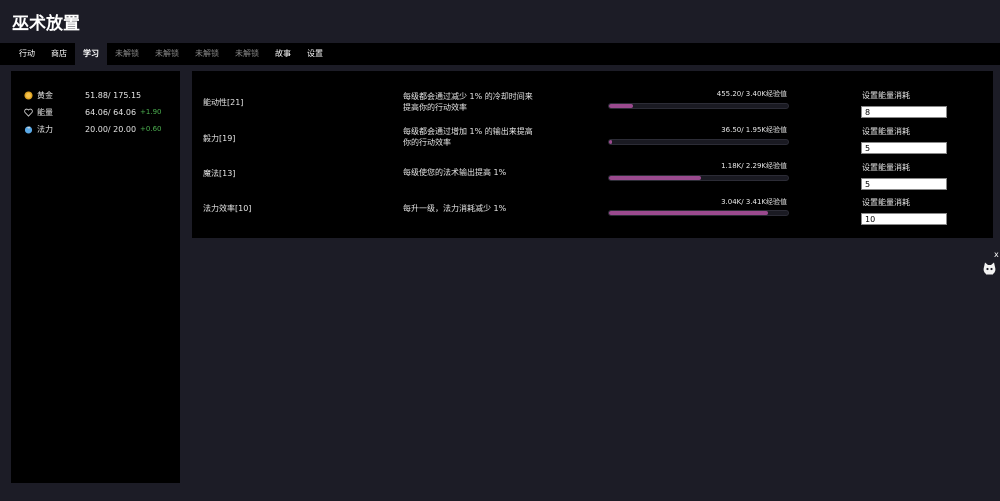  Describe the element at coordinates (45, 129) in the screenshot. I see `resource-name: 法力` at that location.